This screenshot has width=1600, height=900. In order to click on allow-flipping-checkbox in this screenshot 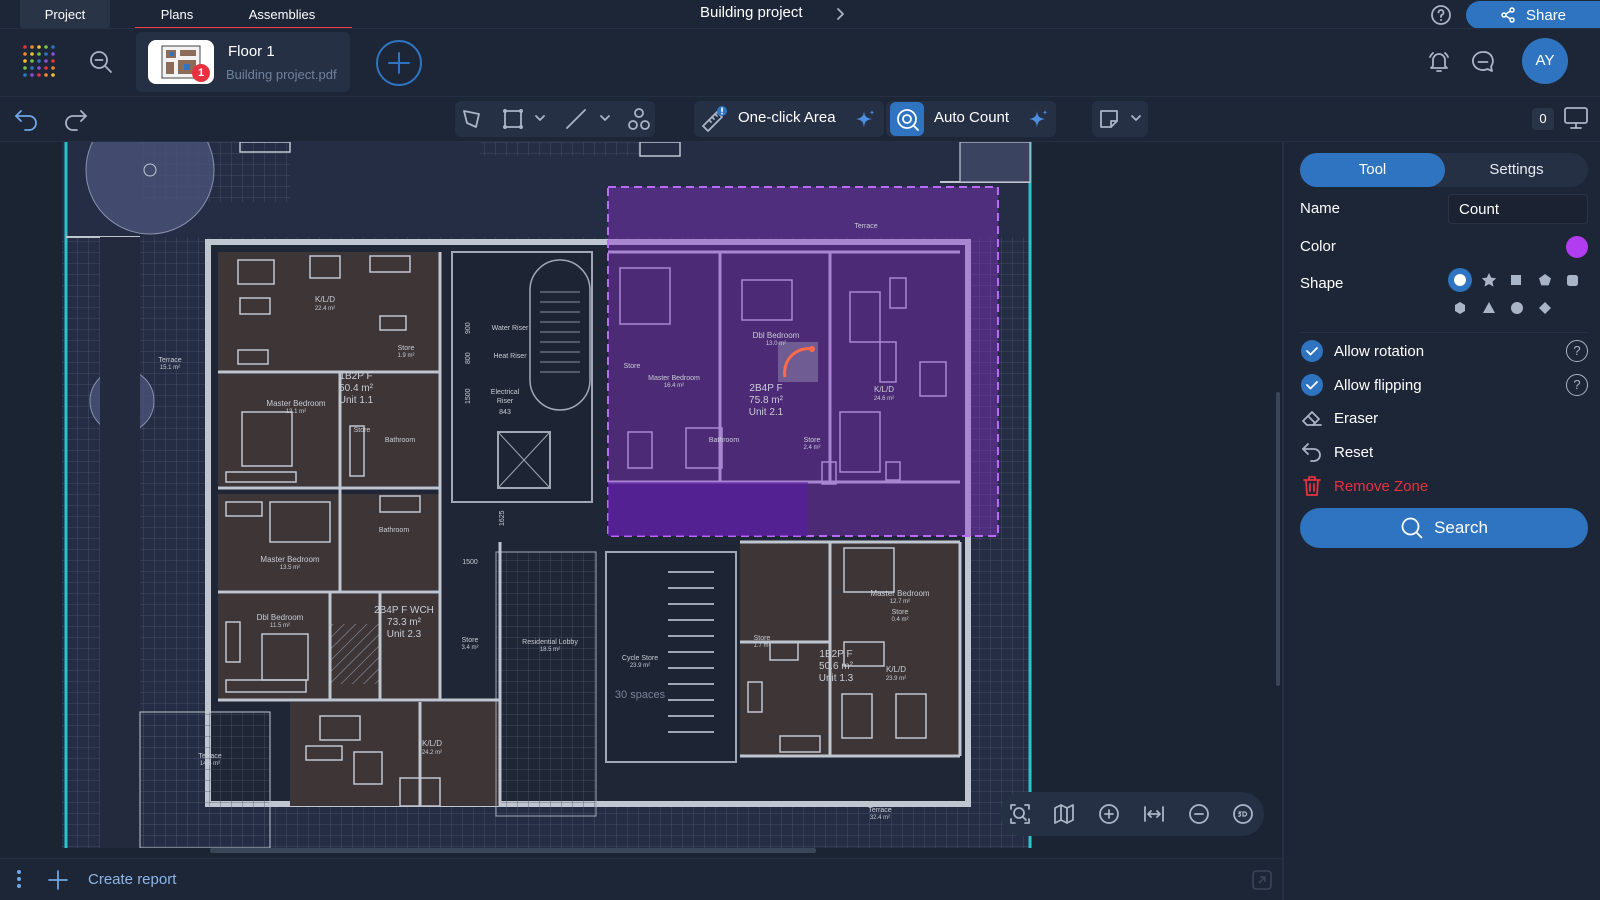, I will do `click(1312, 385)`.